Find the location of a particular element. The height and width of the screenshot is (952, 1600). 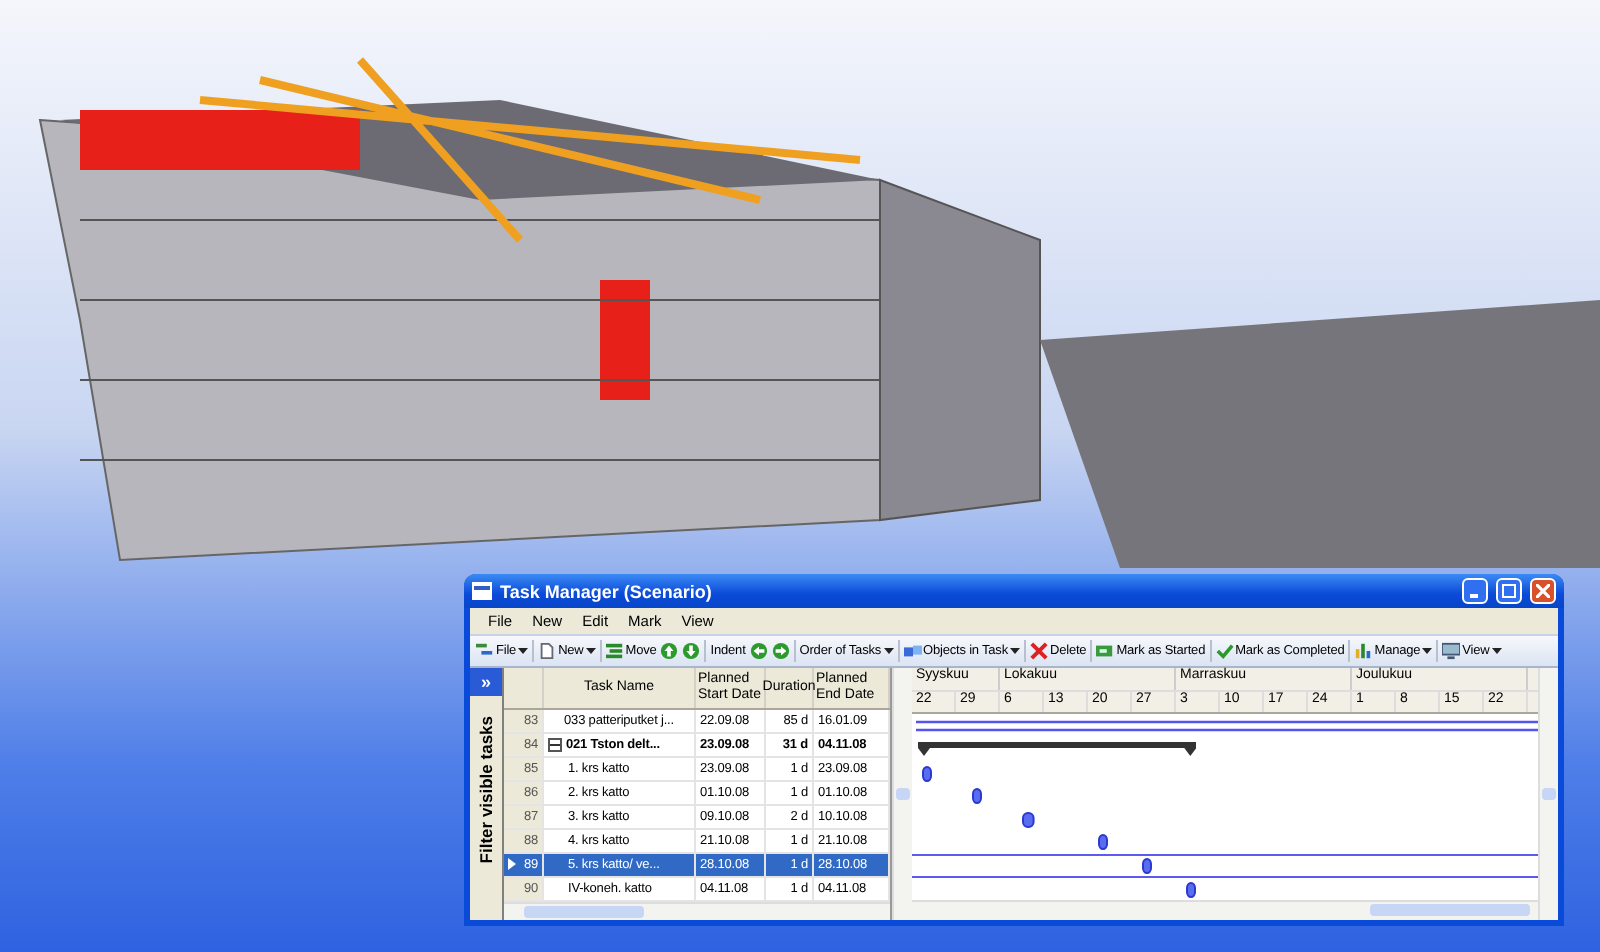

horizontal-scrollbar is located at coordinates (1225, 910).